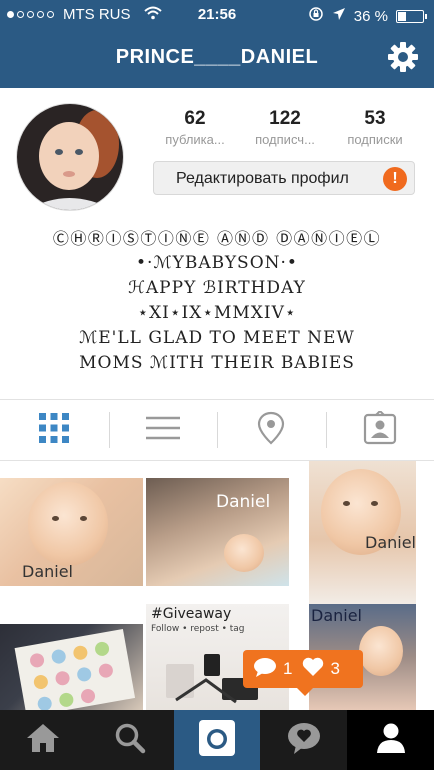  Describe the element at coordinates (313, 669) in the screenshot. I see `heart-icon` at that location.